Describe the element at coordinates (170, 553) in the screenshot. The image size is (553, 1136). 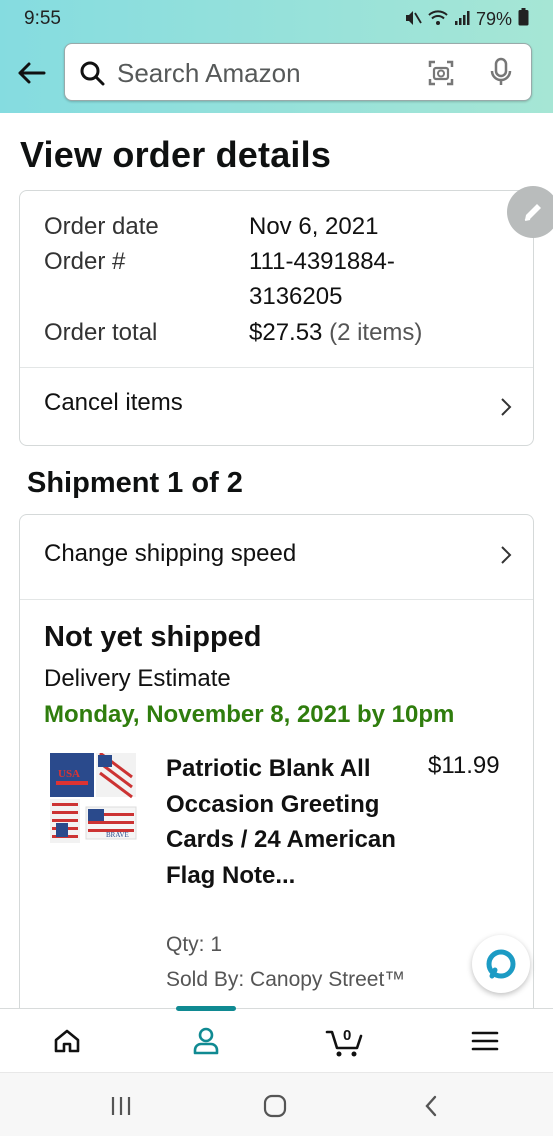
I see `change-shipping-speed-label: Change shipping speed` at that location.